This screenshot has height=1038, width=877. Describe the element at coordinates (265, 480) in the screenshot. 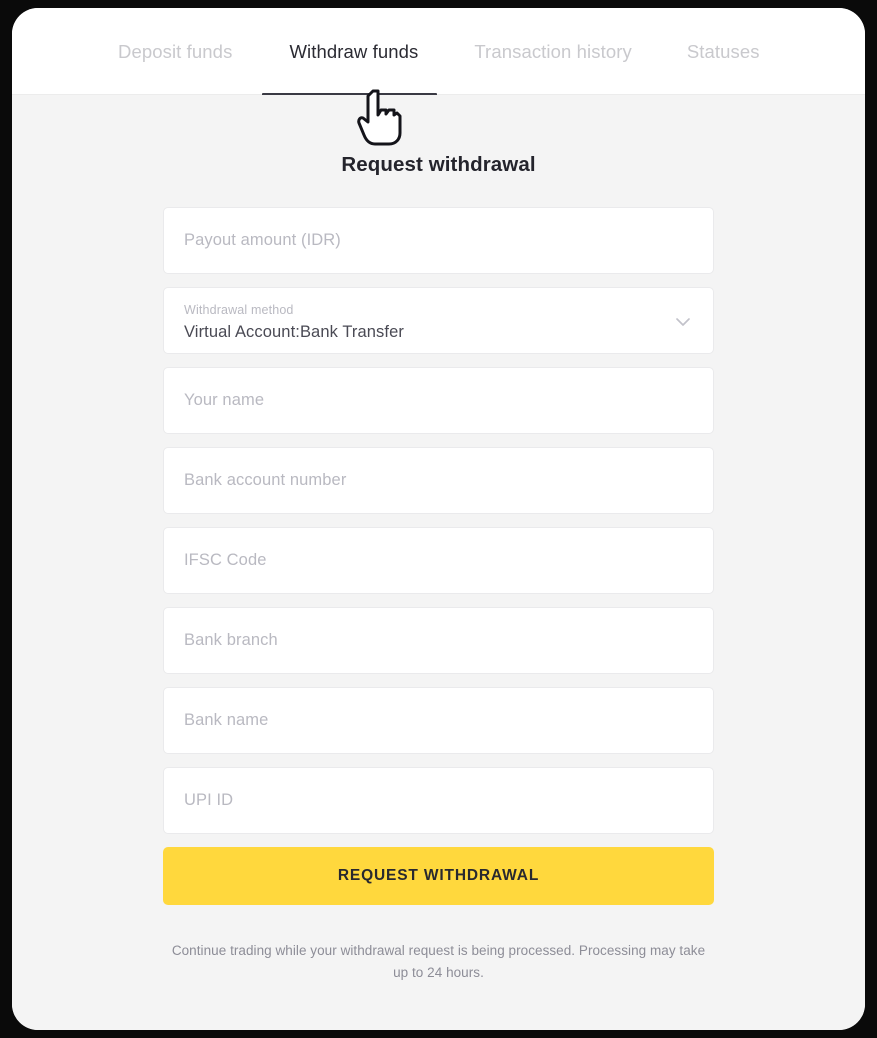

I see `bank-account-number-placeholder: Bank account number` at that location.